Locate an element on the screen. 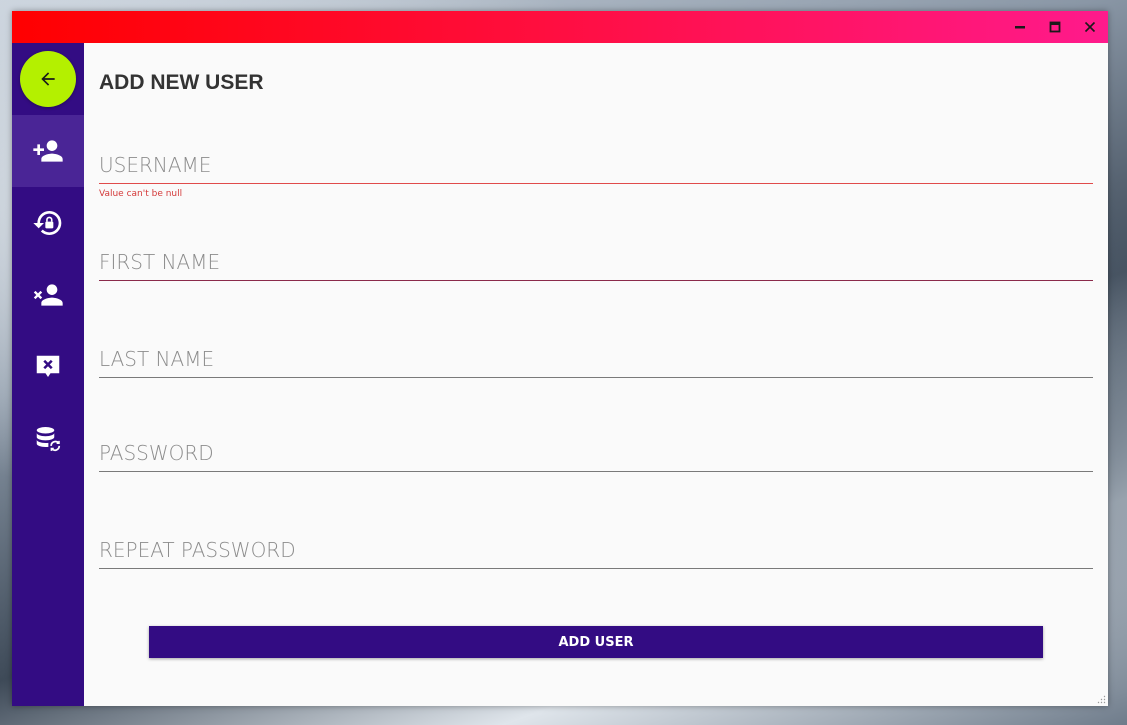  resize-grip-icon is located at coordinates (1101, 699).